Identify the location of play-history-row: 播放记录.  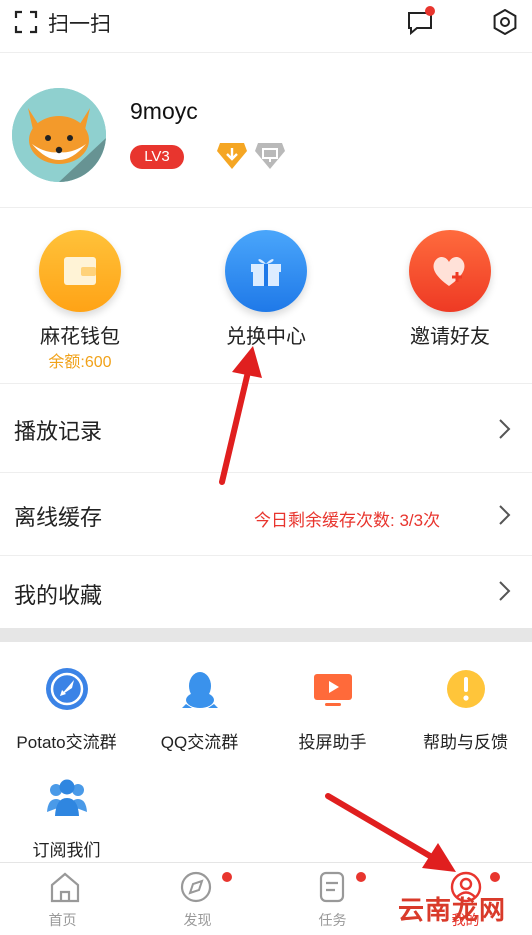
(266, 428).